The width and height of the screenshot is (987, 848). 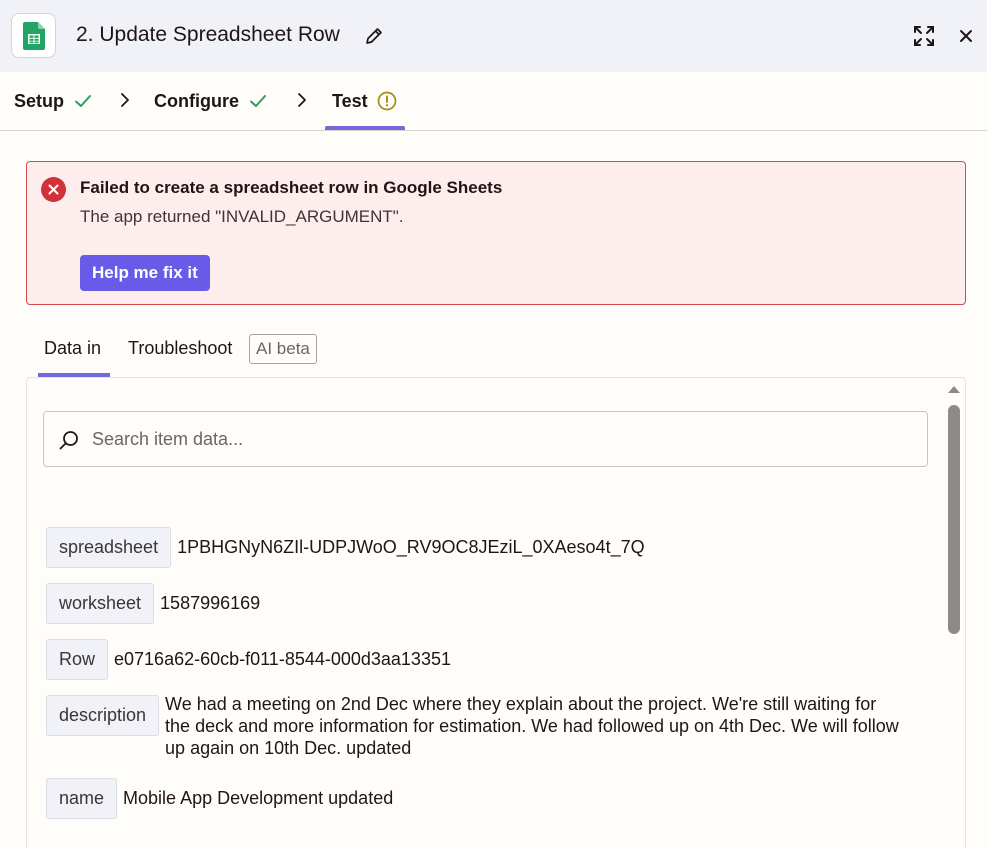 I want to click on field-key: spreadsheet, so click(x=109, y=547).